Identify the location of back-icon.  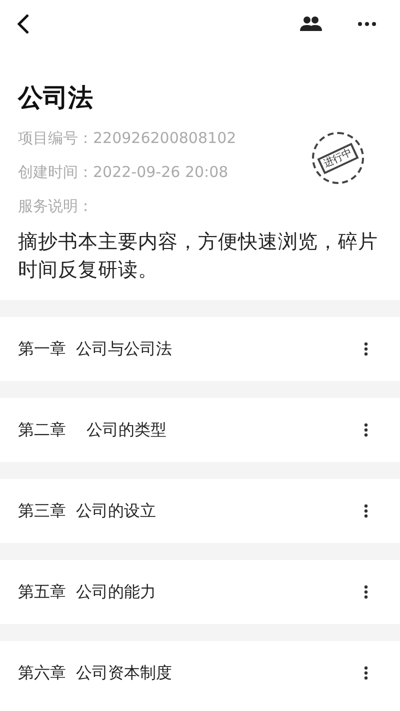
(23, 24).